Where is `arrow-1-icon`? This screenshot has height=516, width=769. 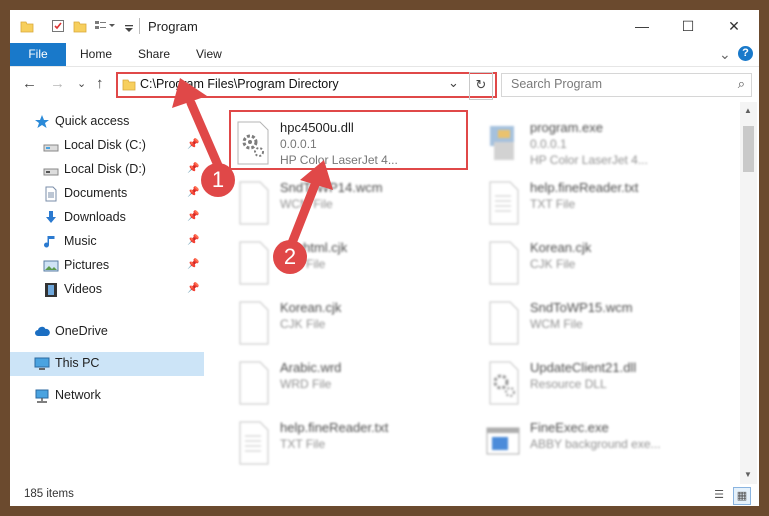
arrow-1-icon is located at coordinates (198, 126).